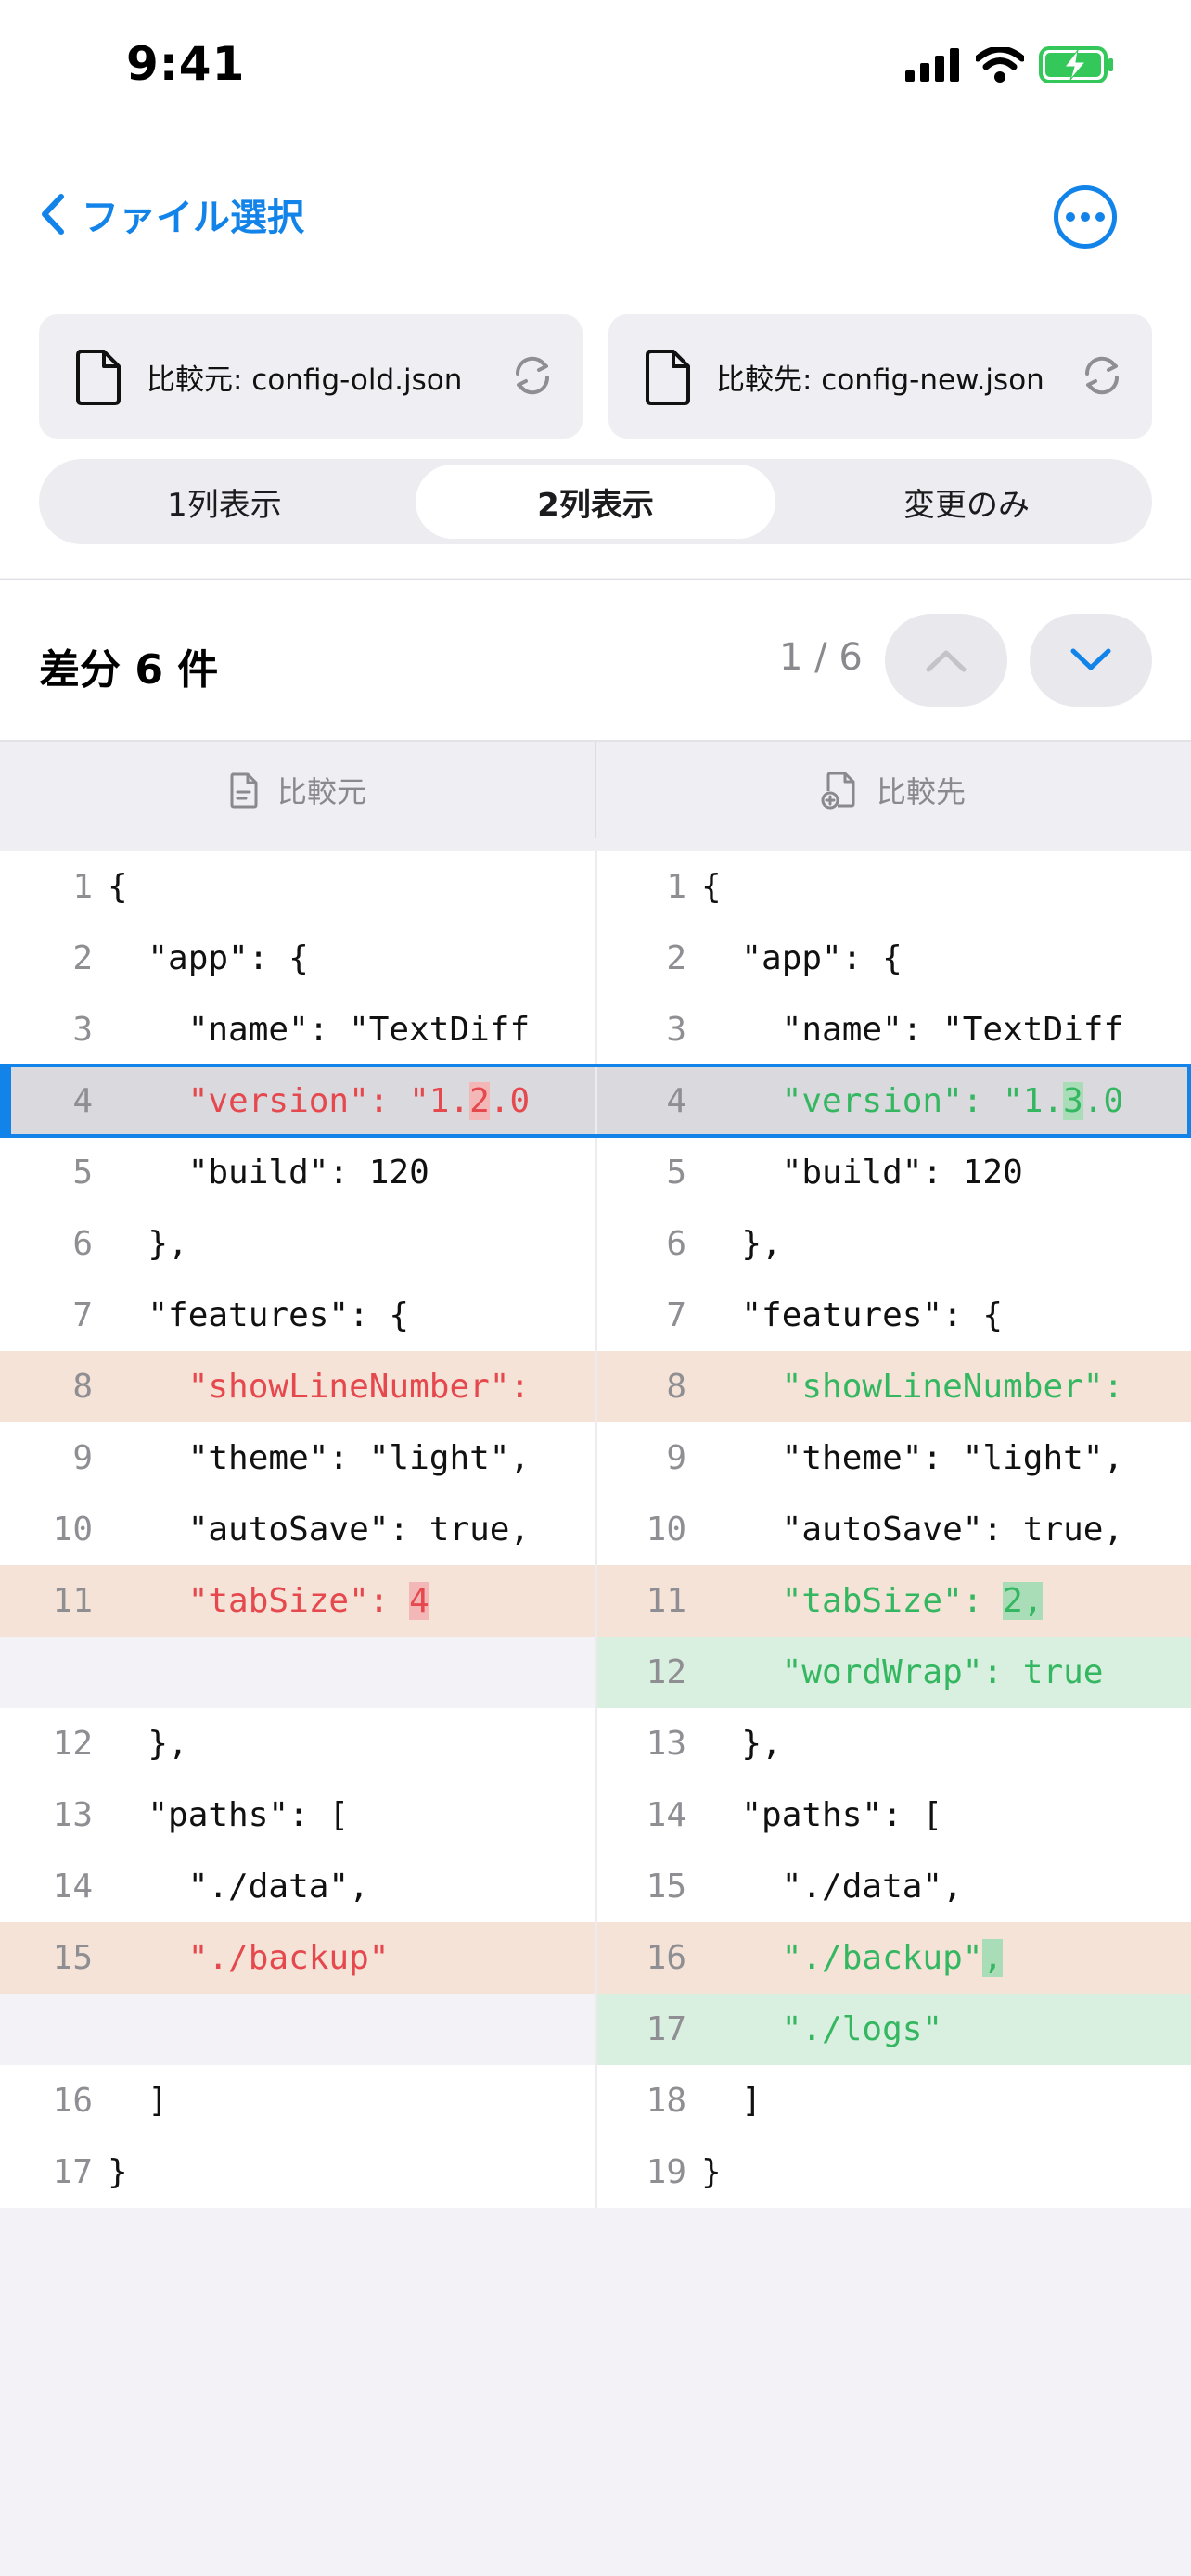 The image size is (1191, 2576). Describe the element at coordinates (510, 1101) in the screenshot. I see `line-text-segment: .0` at that location.